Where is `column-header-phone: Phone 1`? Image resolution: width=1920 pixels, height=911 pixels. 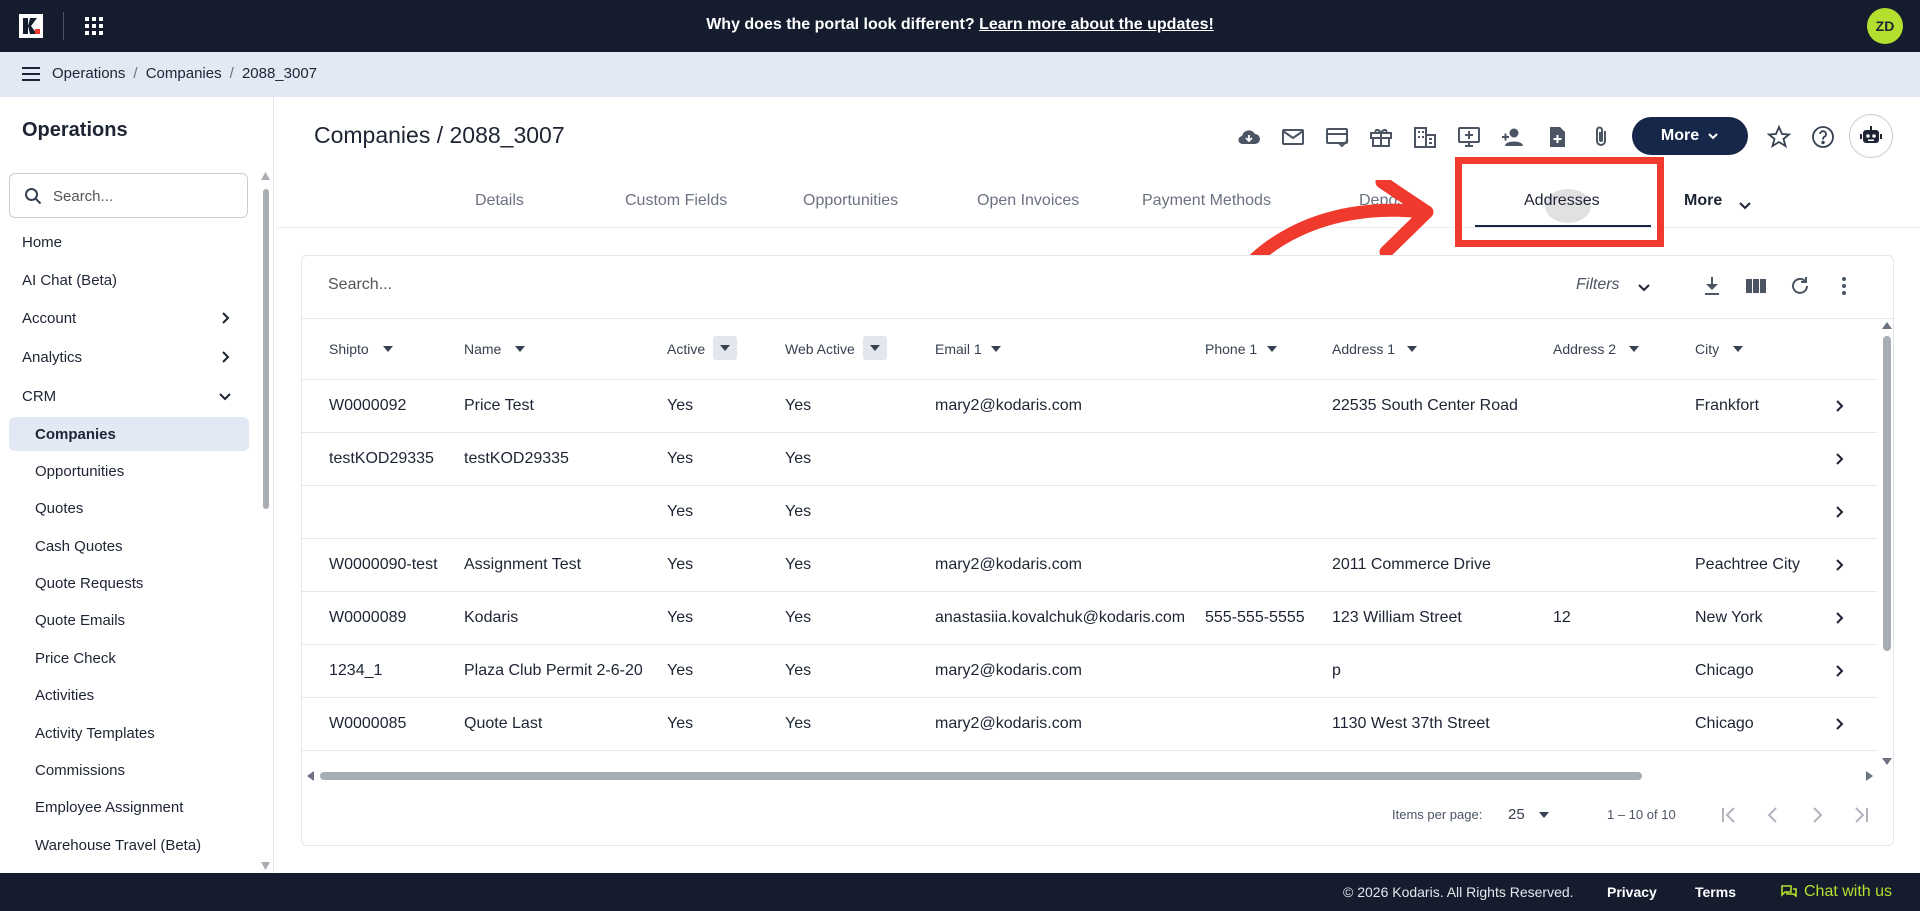
column-header-phone: Phone 1 is located at coordinates (1231, 349).